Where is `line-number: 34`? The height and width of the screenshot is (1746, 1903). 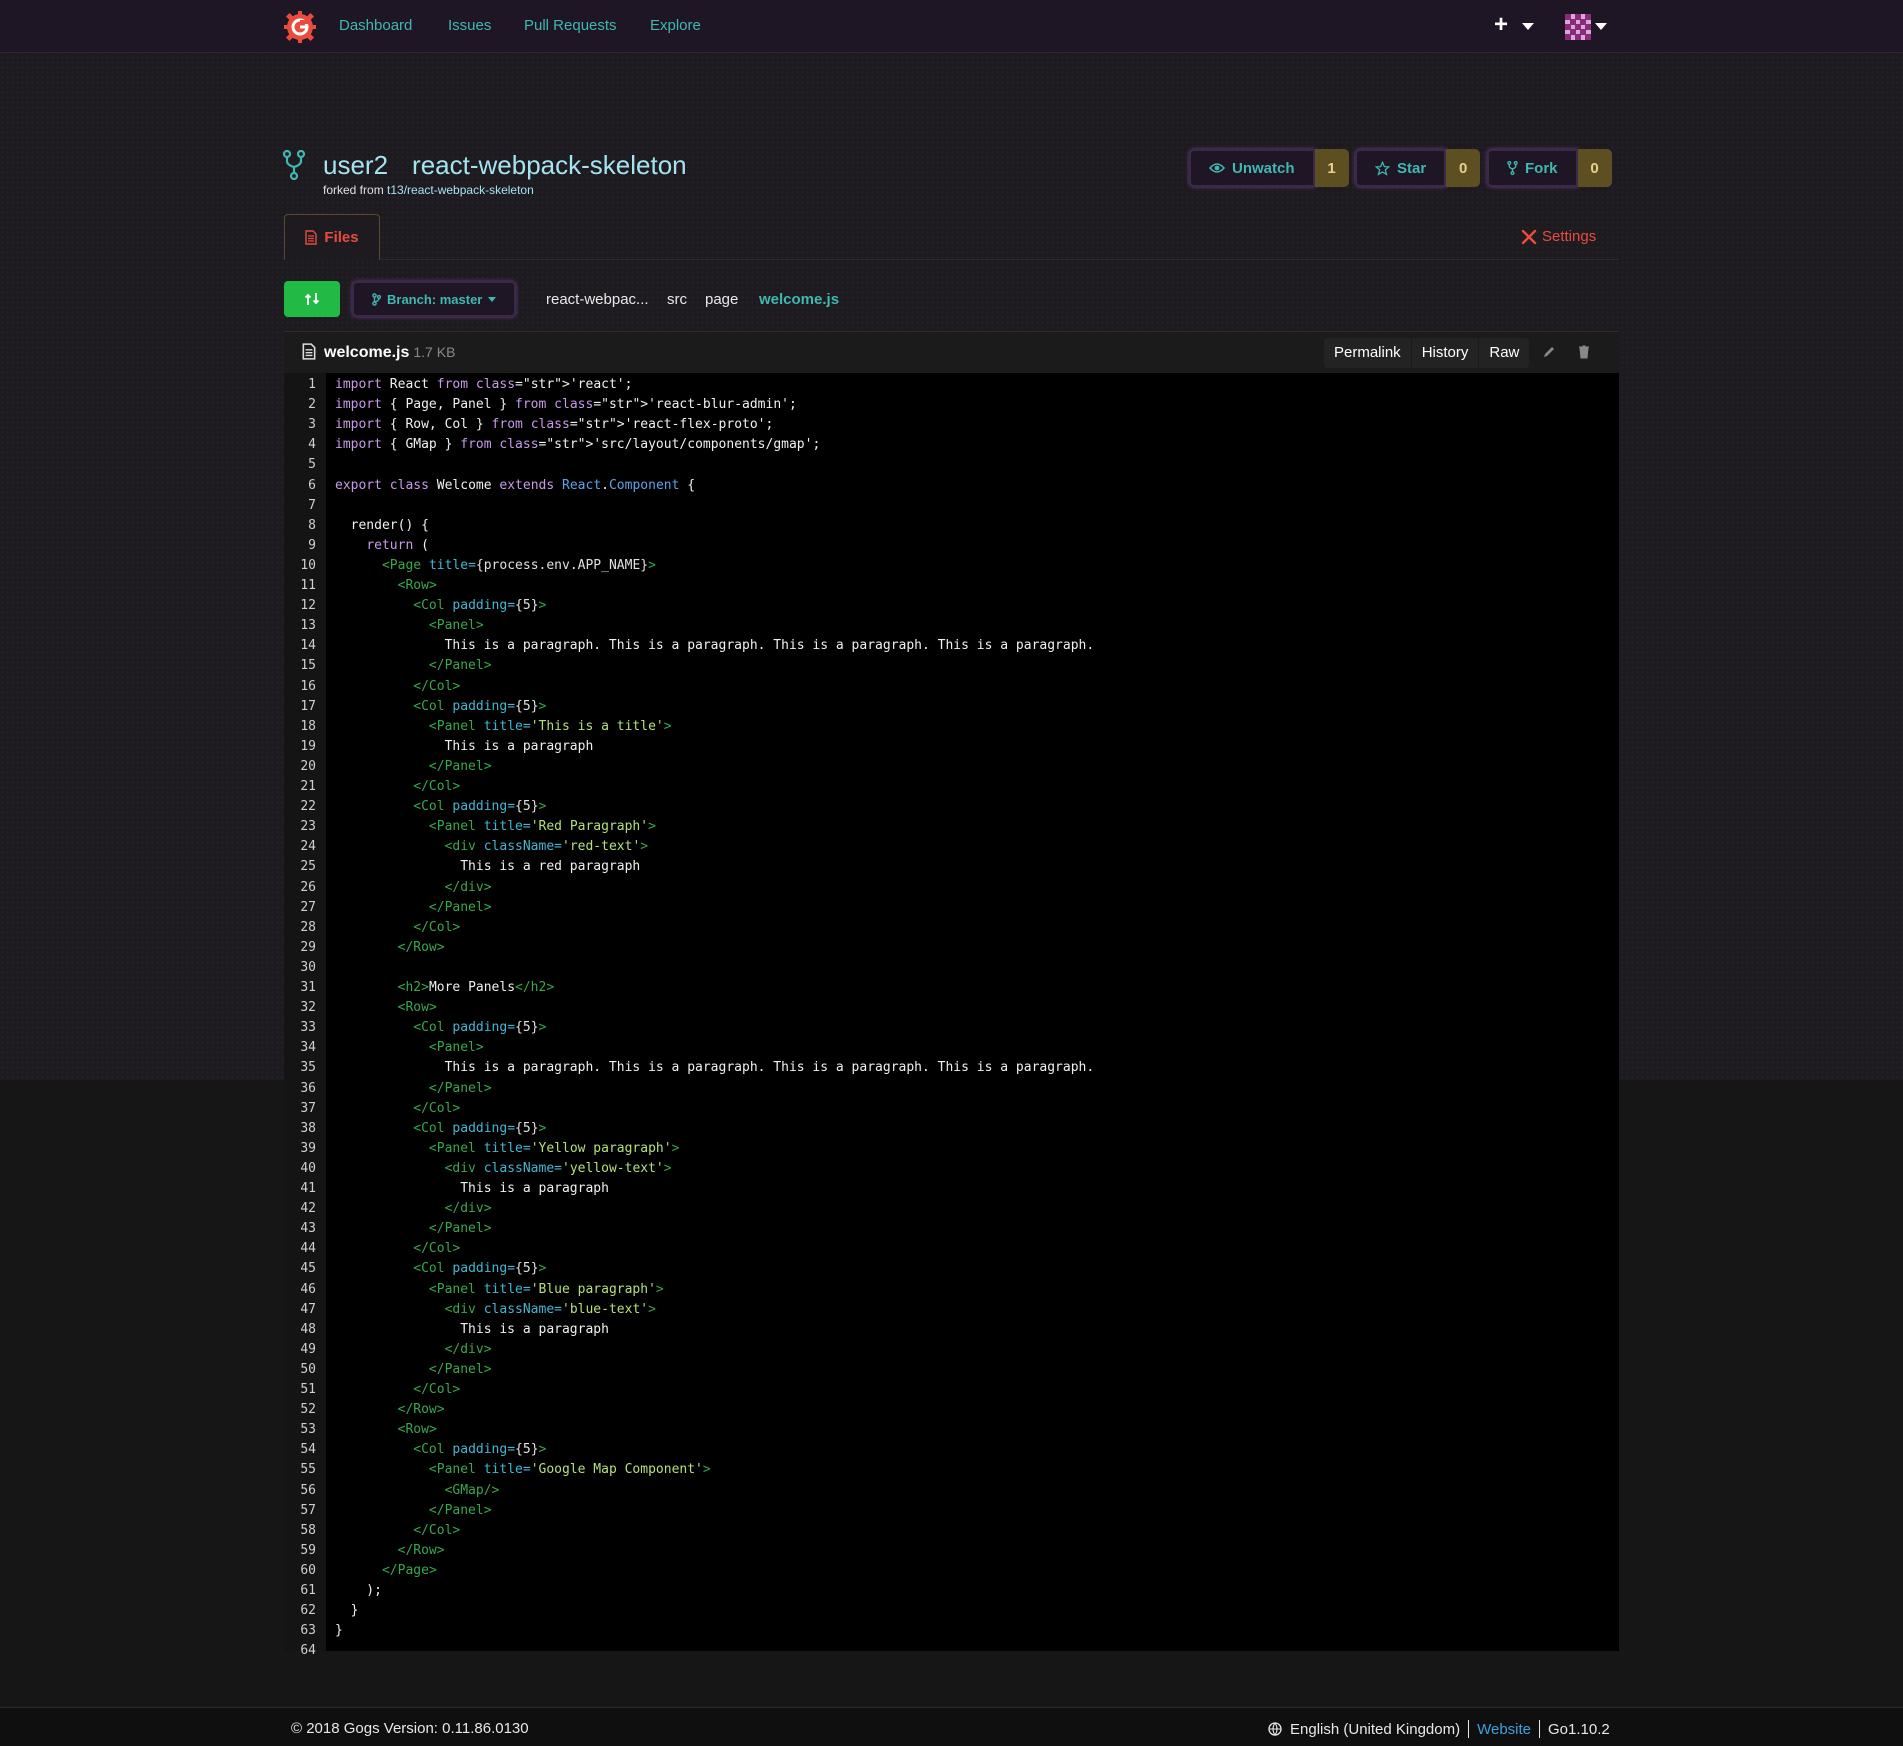 line-number: 34 is located at coordinates (300, 1048).